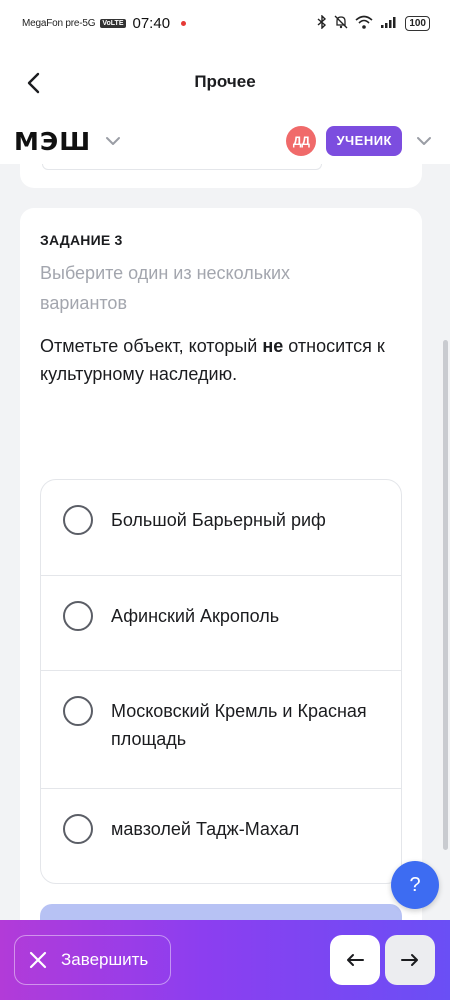 This screenshot has width=450, height=1000. I want to click on question-mark-icon: ?, so click(415, 884).